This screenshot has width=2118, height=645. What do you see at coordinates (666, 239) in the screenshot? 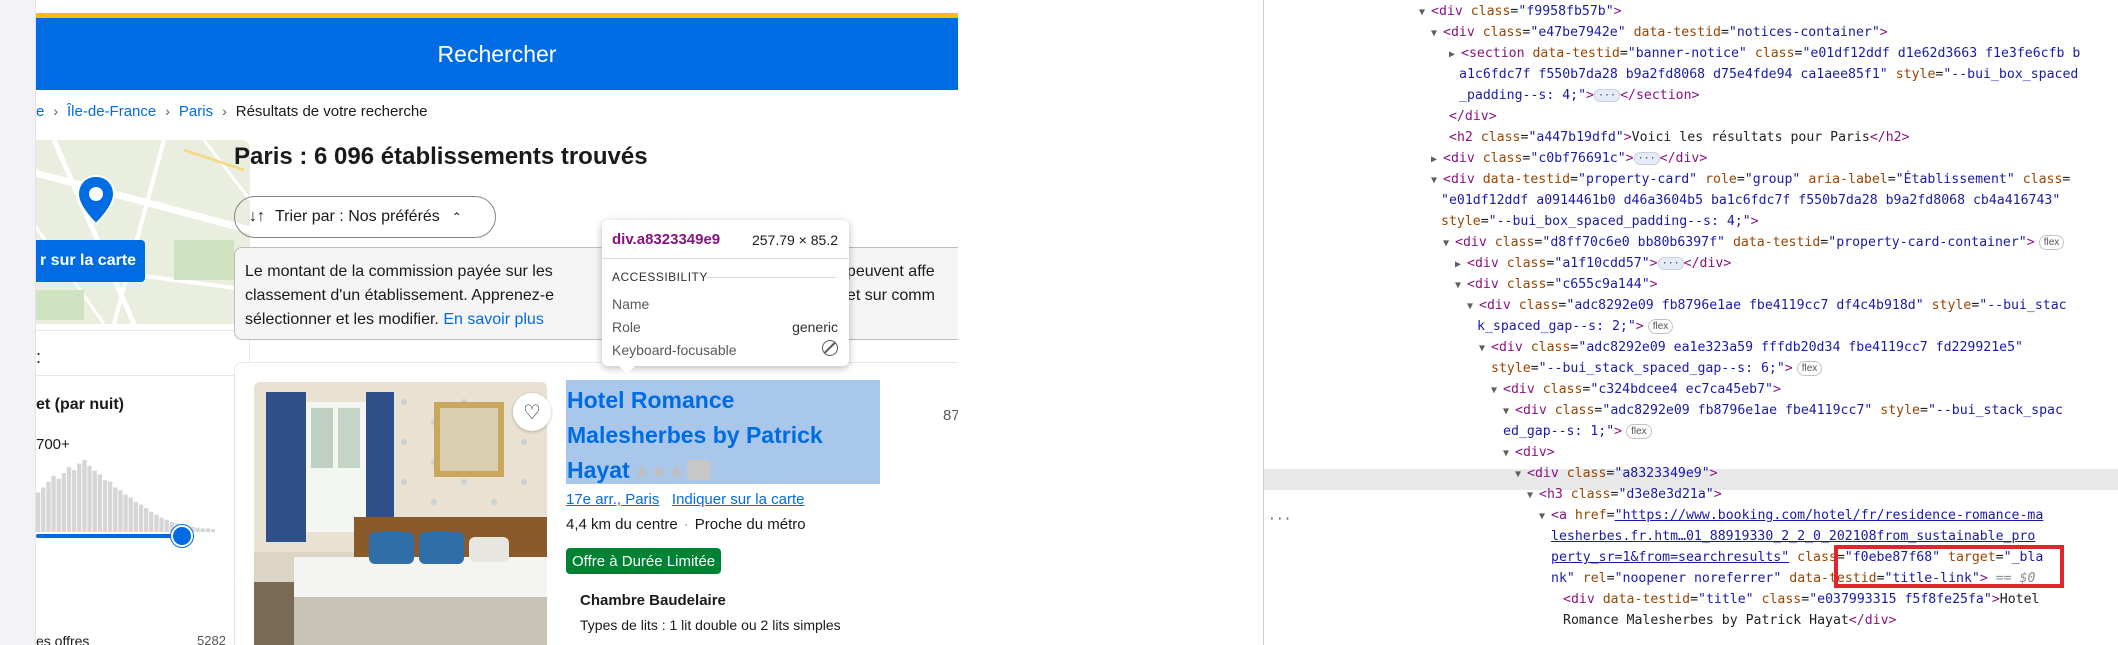
I see `tooltip-selector: div.a8323349e9` at bounding box center [666, 239].